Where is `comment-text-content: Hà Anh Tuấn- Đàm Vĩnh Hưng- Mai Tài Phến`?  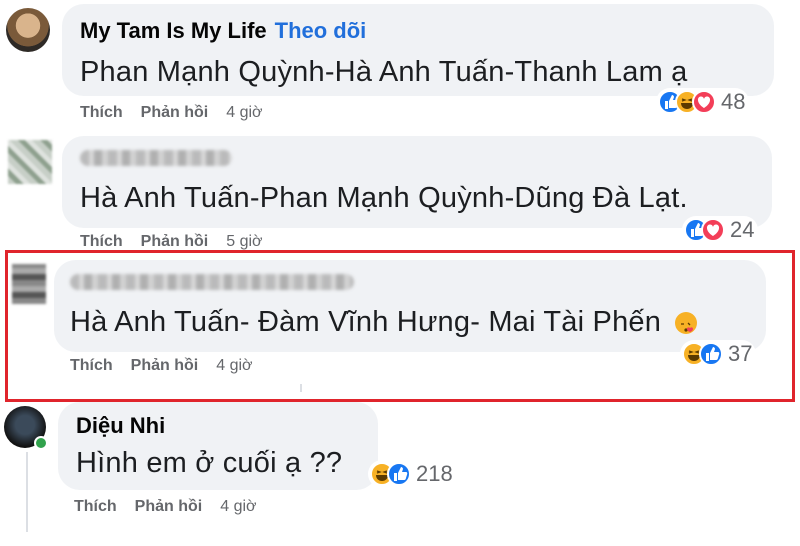 comment-text-content: Hà Anh Tuấn- Đàm Vĩnh Hưng- Mai Tài Phến is located at coordinates (366, 322).